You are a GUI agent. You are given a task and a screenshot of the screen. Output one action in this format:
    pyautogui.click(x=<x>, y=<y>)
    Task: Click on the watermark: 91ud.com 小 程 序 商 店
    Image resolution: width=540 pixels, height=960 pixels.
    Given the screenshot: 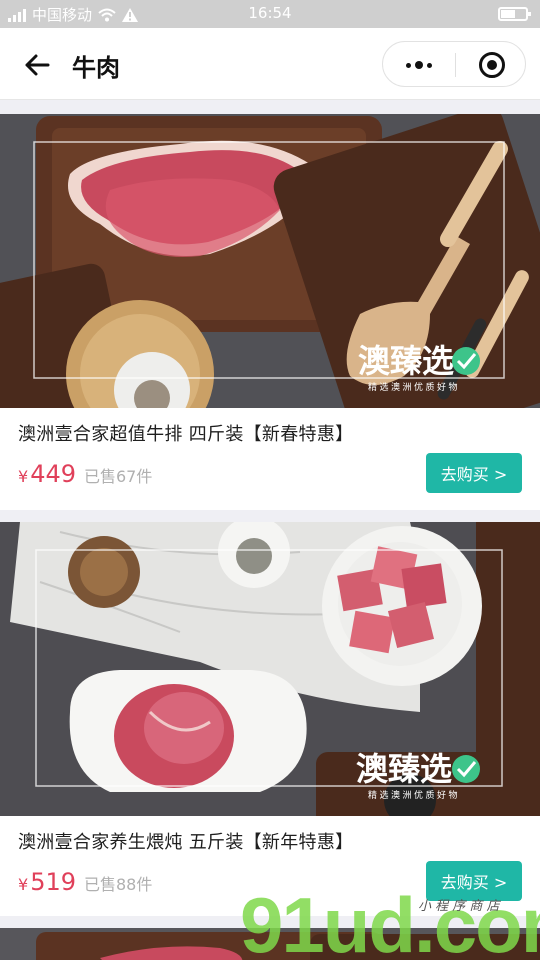 What is the action you would take?
    pyautogui.click(x=390, y=920)
    